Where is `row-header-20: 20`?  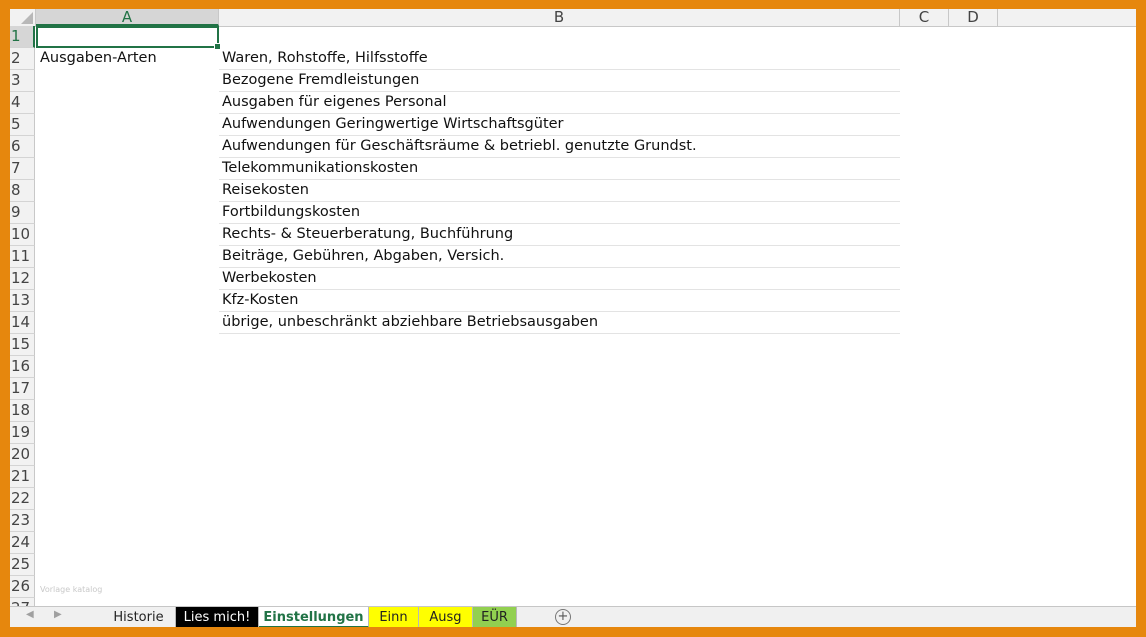 row-header-20: 20 is located at coordinates (22, 455).